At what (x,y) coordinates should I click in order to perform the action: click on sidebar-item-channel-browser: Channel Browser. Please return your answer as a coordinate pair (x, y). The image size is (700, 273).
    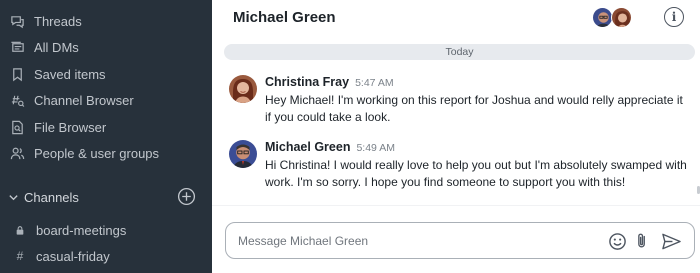
    Looking at the image, I should click on (71, 100).